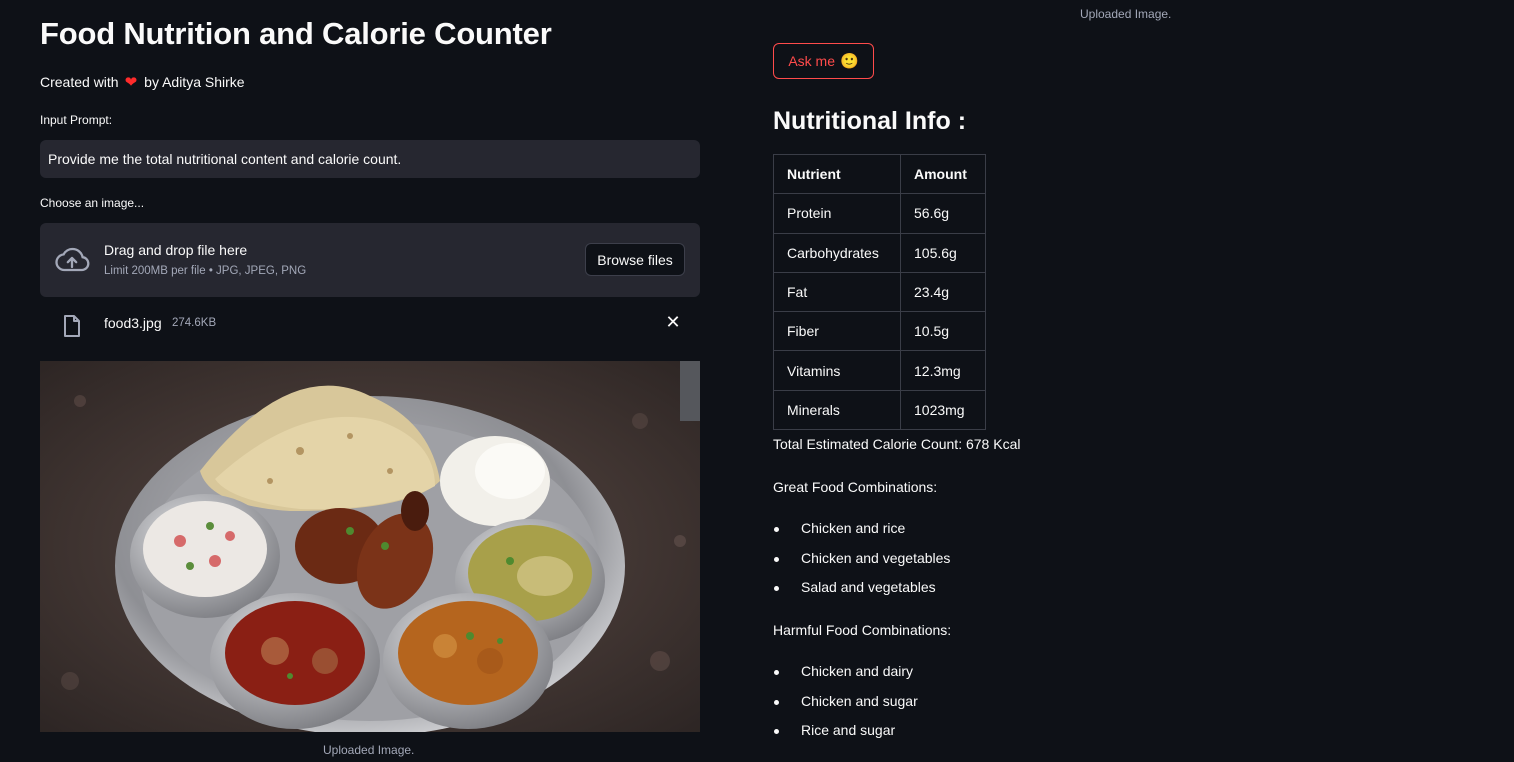  I want to click on nutrition-heading: Nutritional Info :, so click(870, 121).